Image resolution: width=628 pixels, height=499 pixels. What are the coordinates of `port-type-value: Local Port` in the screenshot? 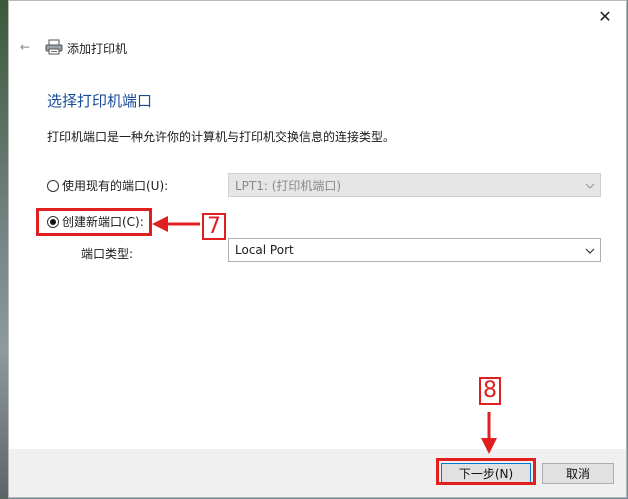 It's located at (264, 250).